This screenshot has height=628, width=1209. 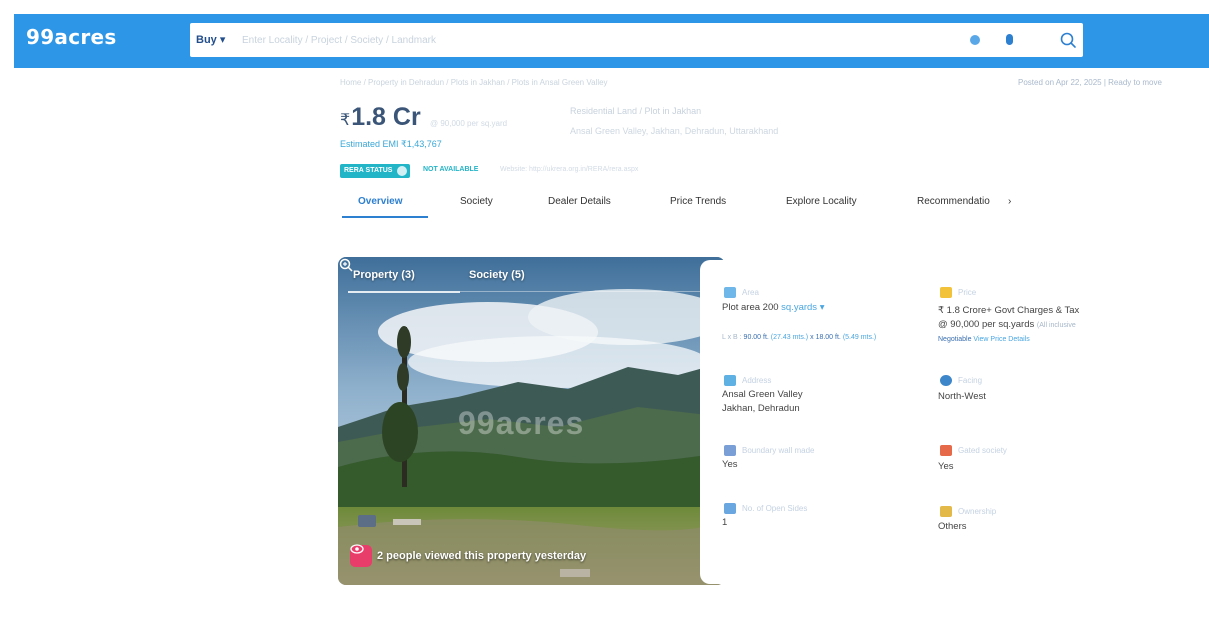 I want to click on active-photo-tab-indicator, so click(x=404, y=292).